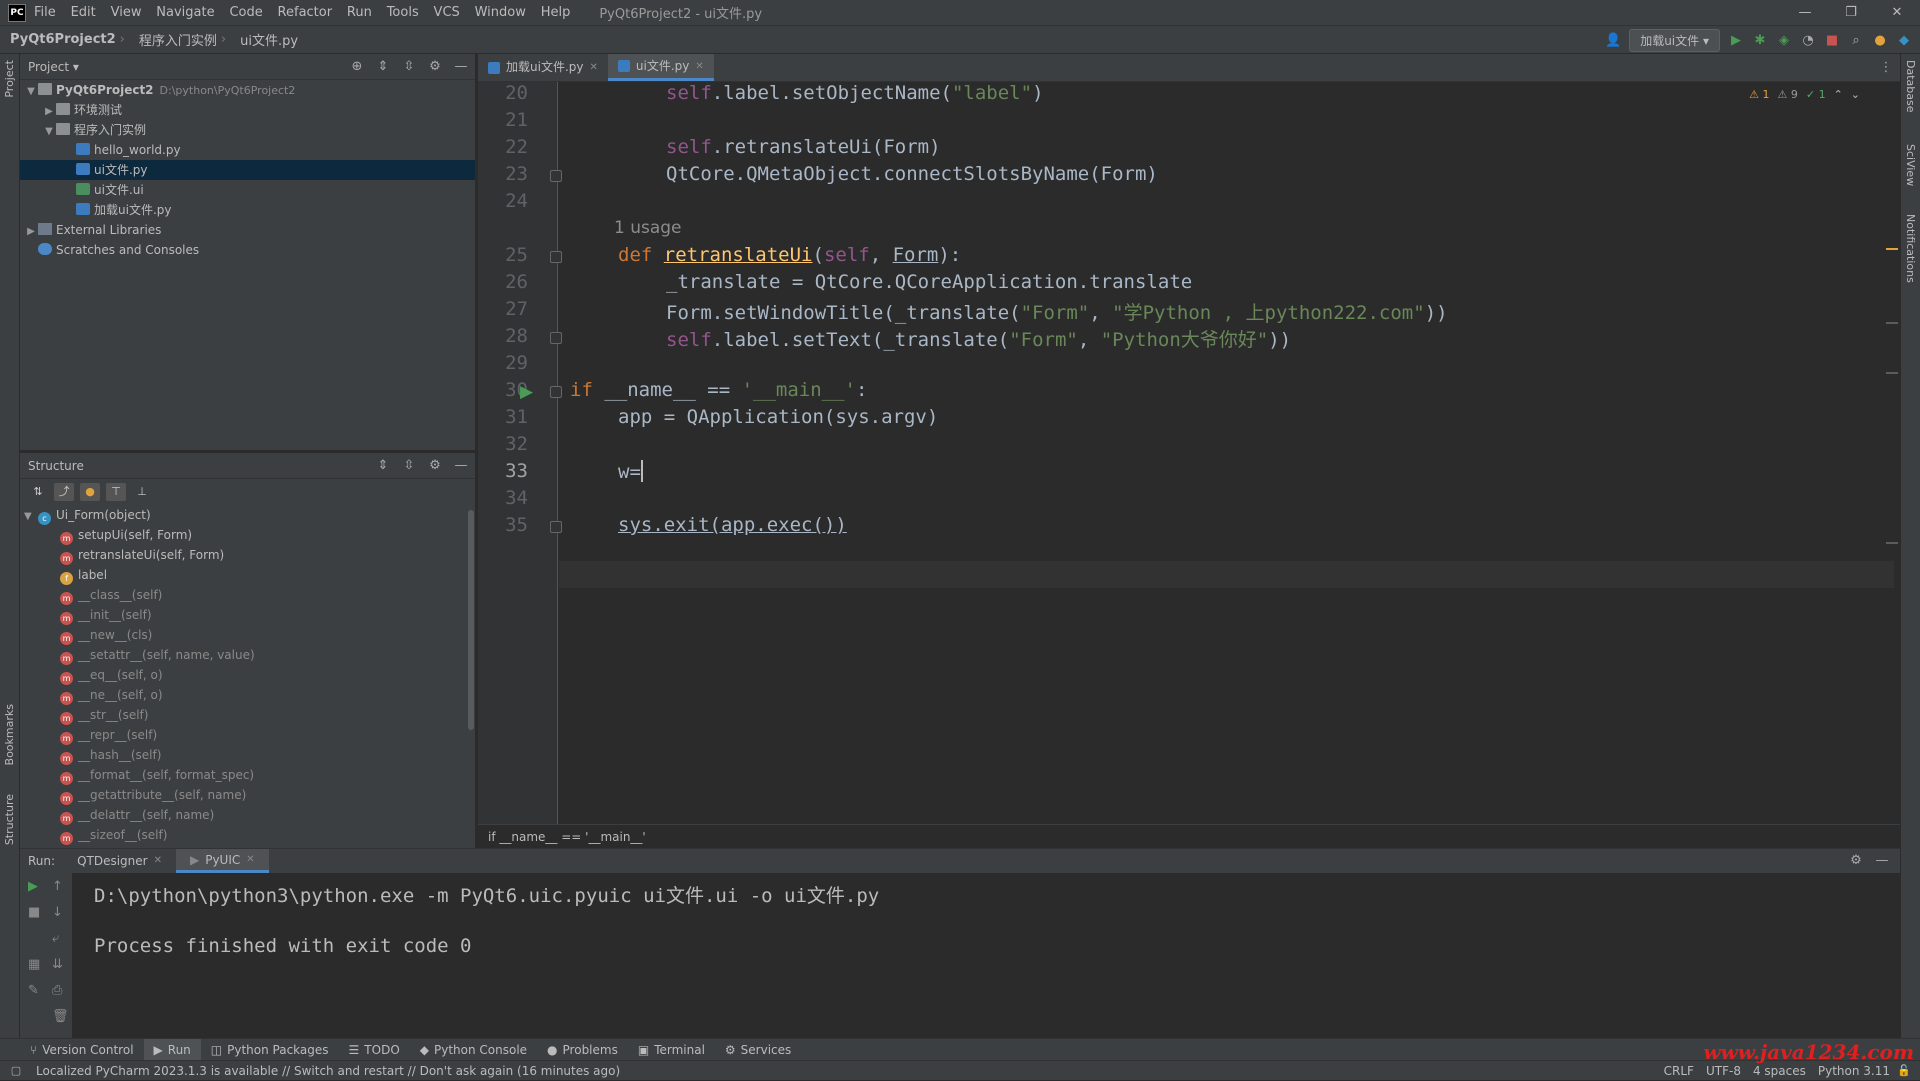 Image resolution: width=1920 pixels, height=1081 pixels. I want to click on menu-refactor: Refactor, so click(305, 12).